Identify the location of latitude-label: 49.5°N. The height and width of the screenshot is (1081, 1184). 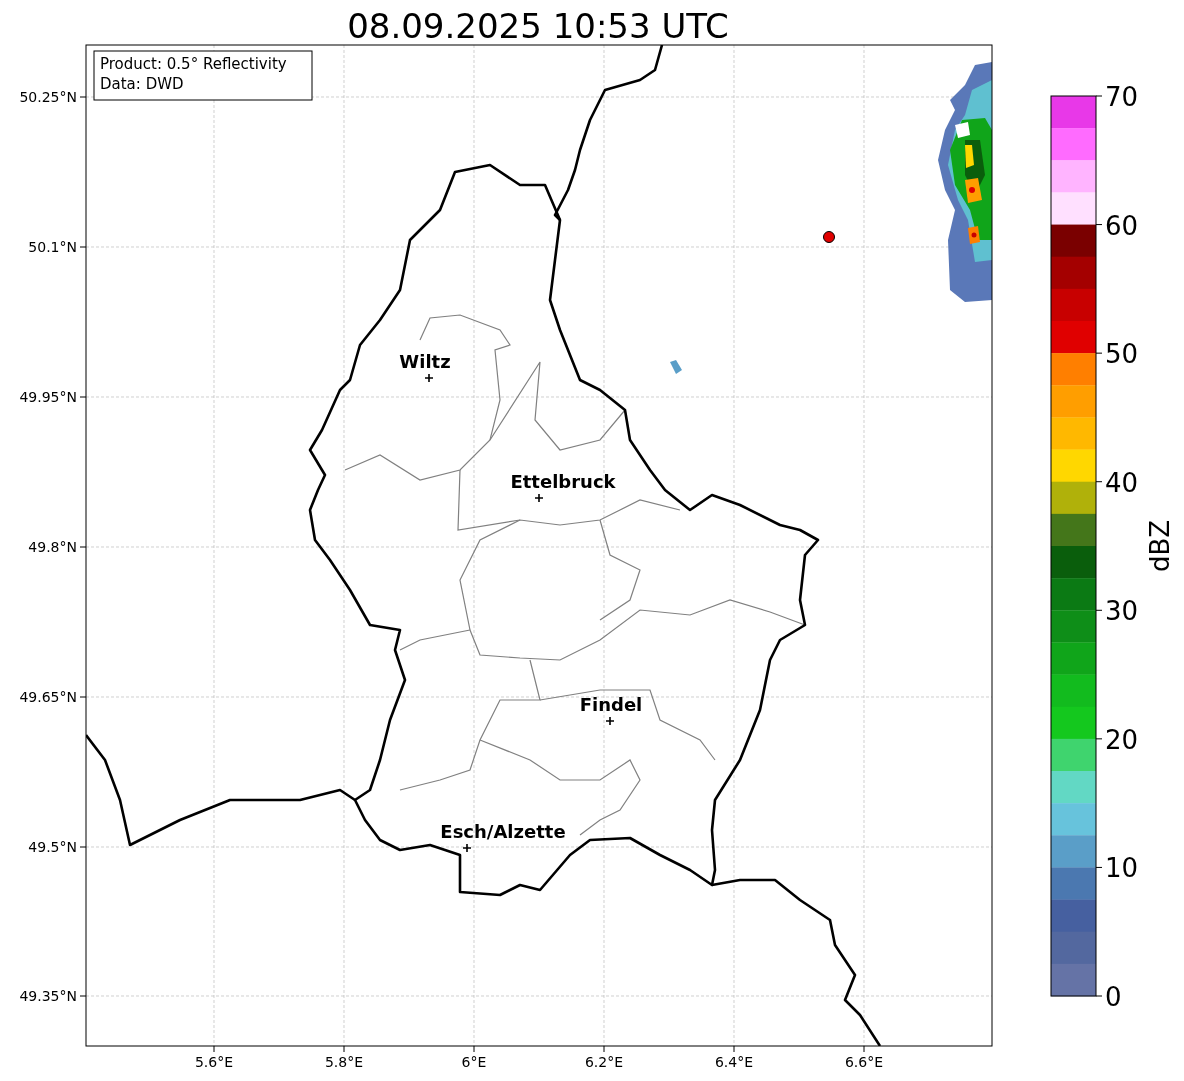
(52, 847).